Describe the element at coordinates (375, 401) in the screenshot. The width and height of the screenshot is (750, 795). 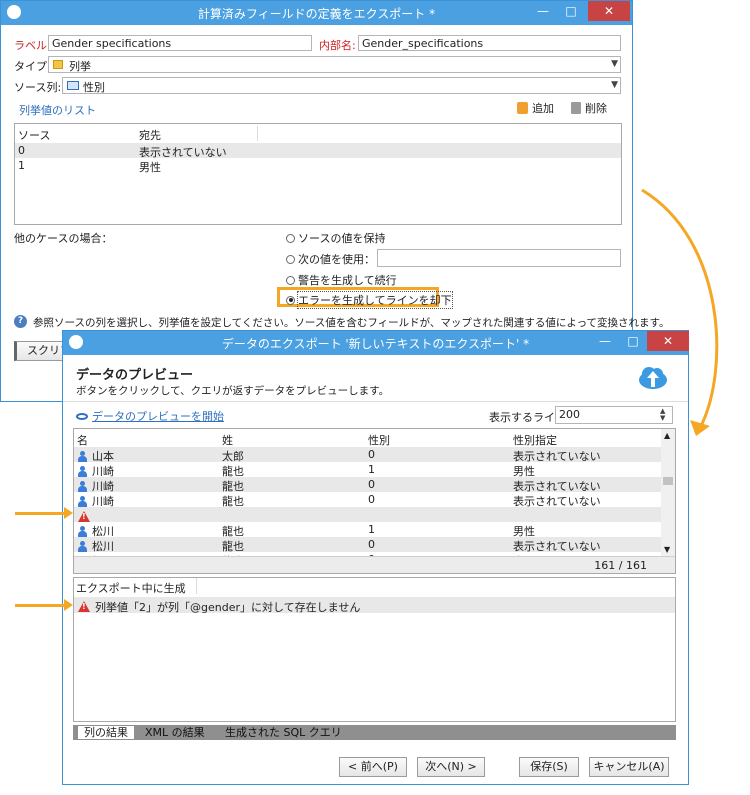
I see `header-separator` at that location.